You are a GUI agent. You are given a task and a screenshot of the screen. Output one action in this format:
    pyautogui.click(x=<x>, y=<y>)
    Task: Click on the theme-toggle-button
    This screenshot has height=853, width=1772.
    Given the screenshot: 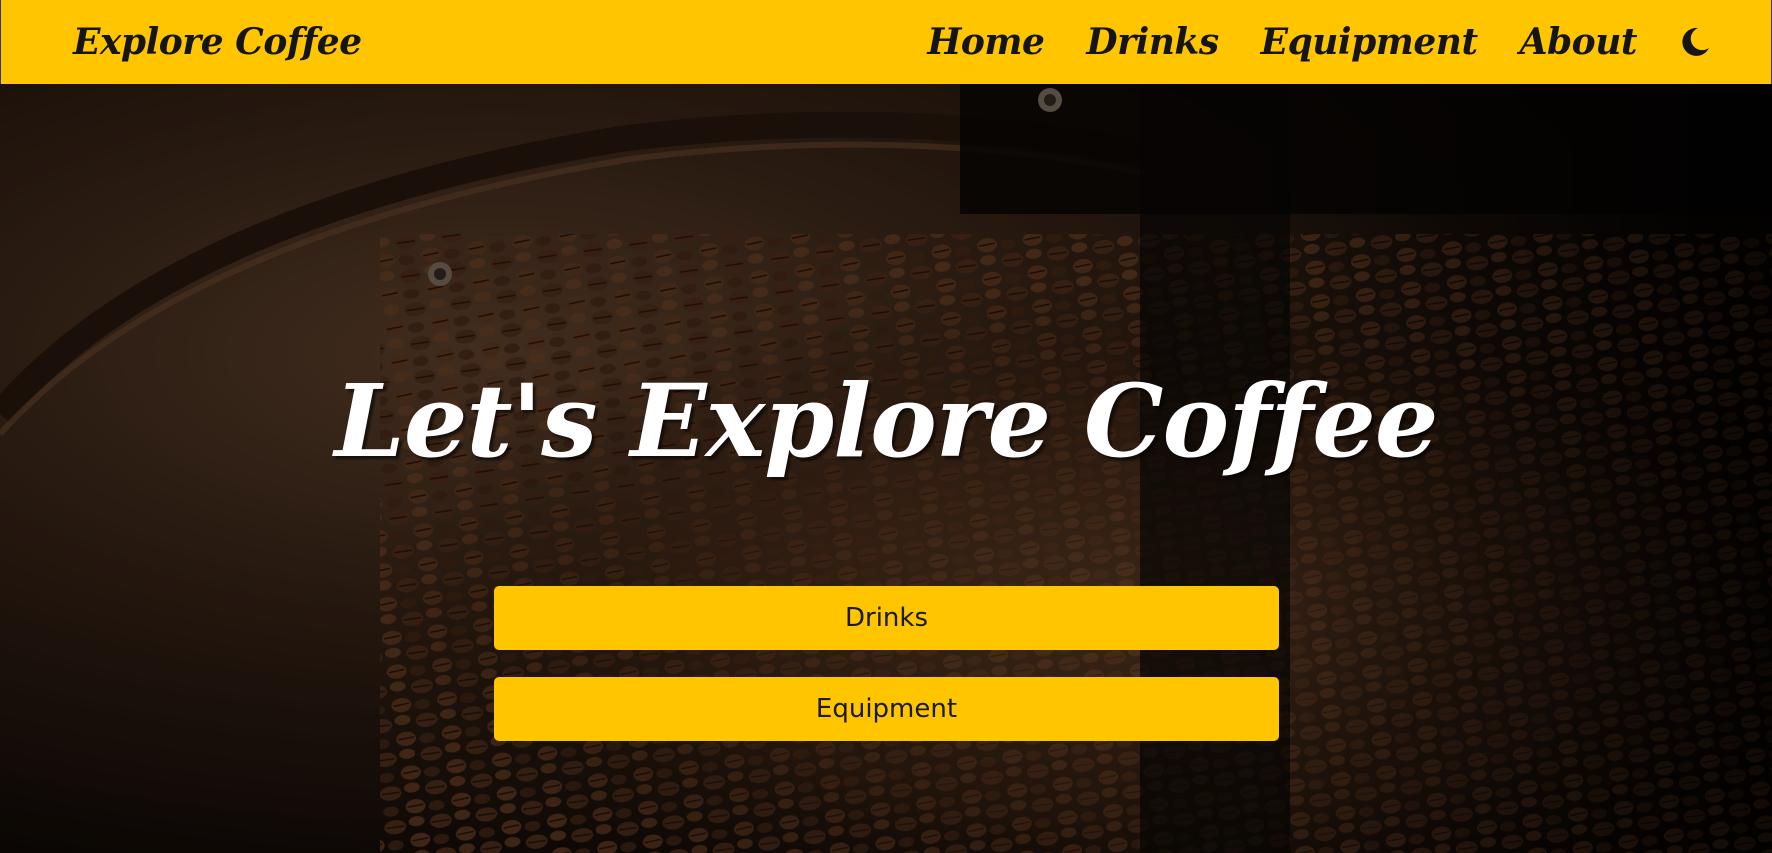 What is the action you would take?
    pyautogui.click(x=1695, y=42)
    